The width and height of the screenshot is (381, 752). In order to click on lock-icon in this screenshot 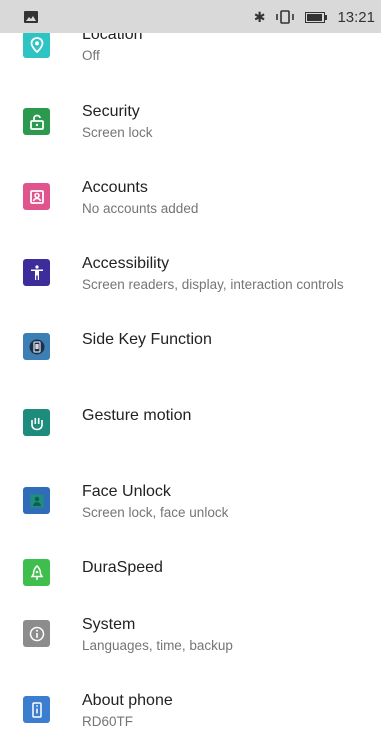, I will do `click(36, 121)`.